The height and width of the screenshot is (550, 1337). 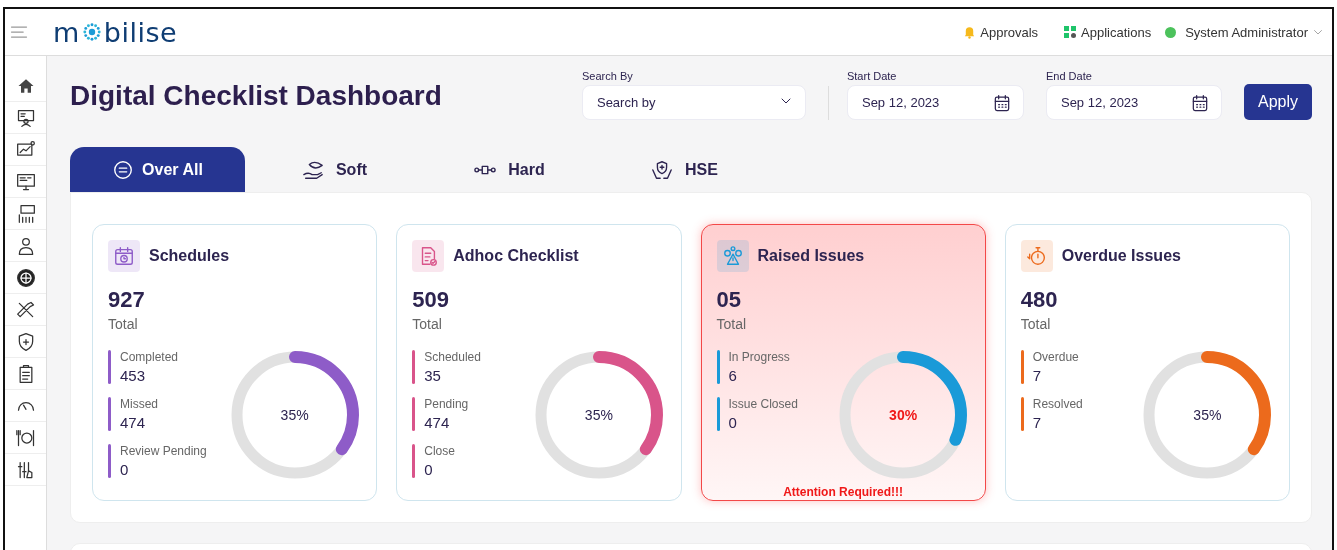 What do you see at coordinates (431, 300) in the screenshot?
I see `total-count: 509` at bounding box center [431, 300].